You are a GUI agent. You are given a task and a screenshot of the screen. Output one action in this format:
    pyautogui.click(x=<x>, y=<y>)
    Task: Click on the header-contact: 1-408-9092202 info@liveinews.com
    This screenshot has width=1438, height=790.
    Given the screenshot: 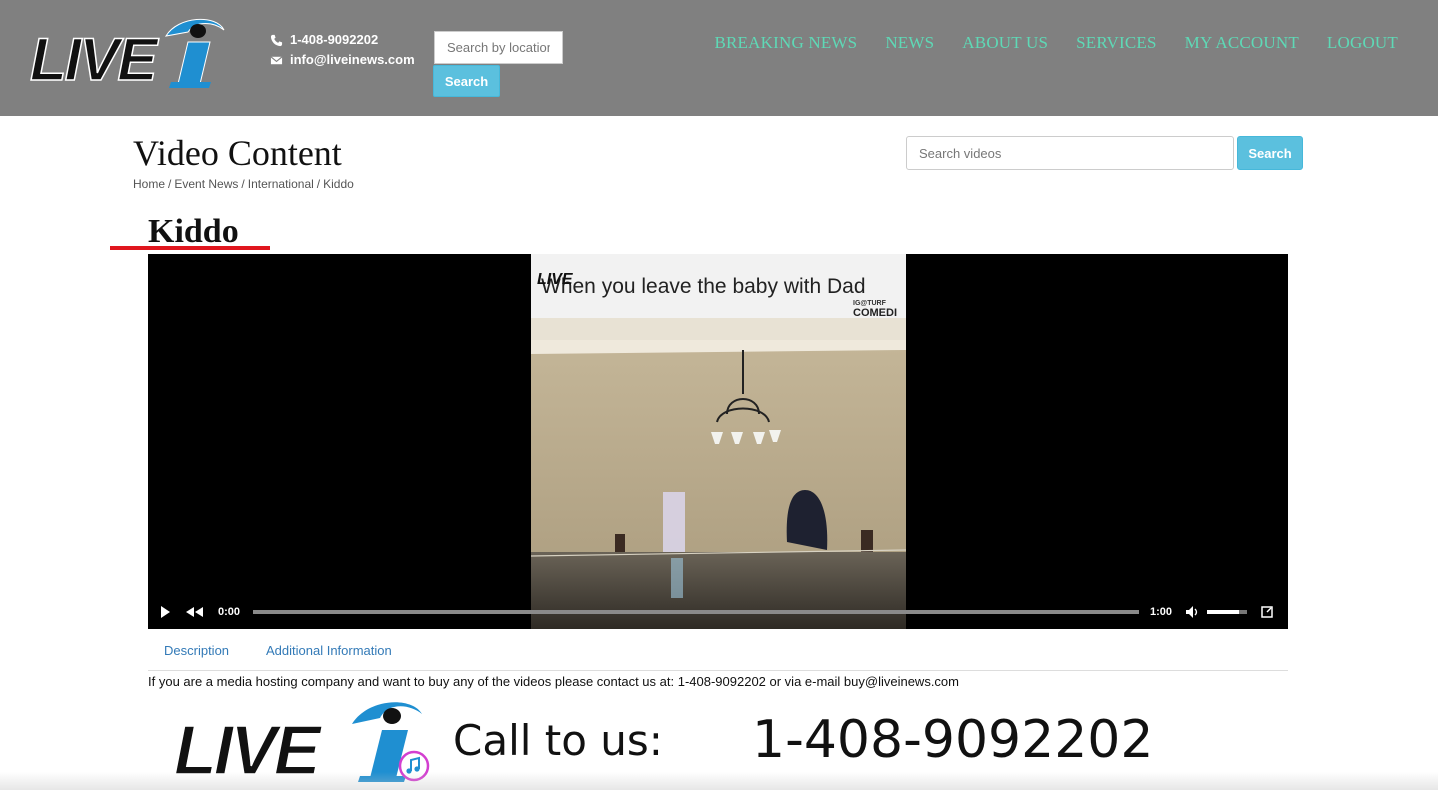 What is the action you would take?
    pyautogui.click(x=342, y=50)
    